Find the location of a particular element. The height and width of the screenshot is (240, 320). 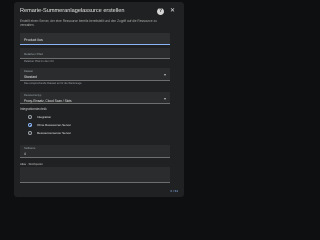

name-field-value: Product ilus is located at coordinates (33, 40).